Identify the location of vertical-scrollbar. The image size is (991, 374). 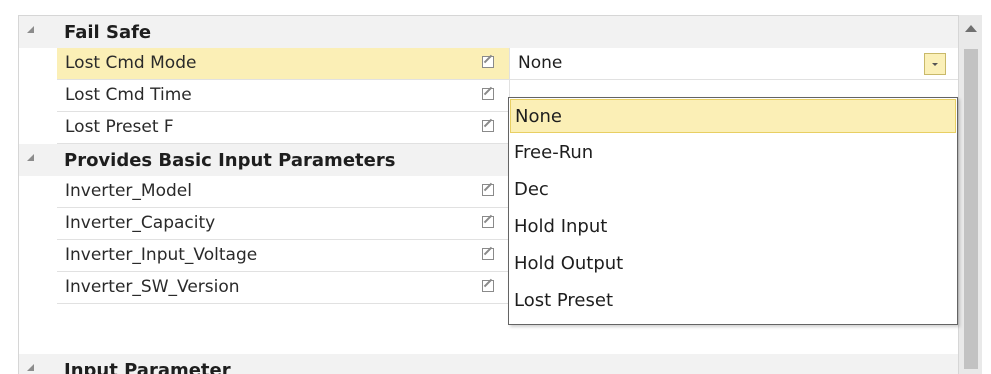
(970, 194).